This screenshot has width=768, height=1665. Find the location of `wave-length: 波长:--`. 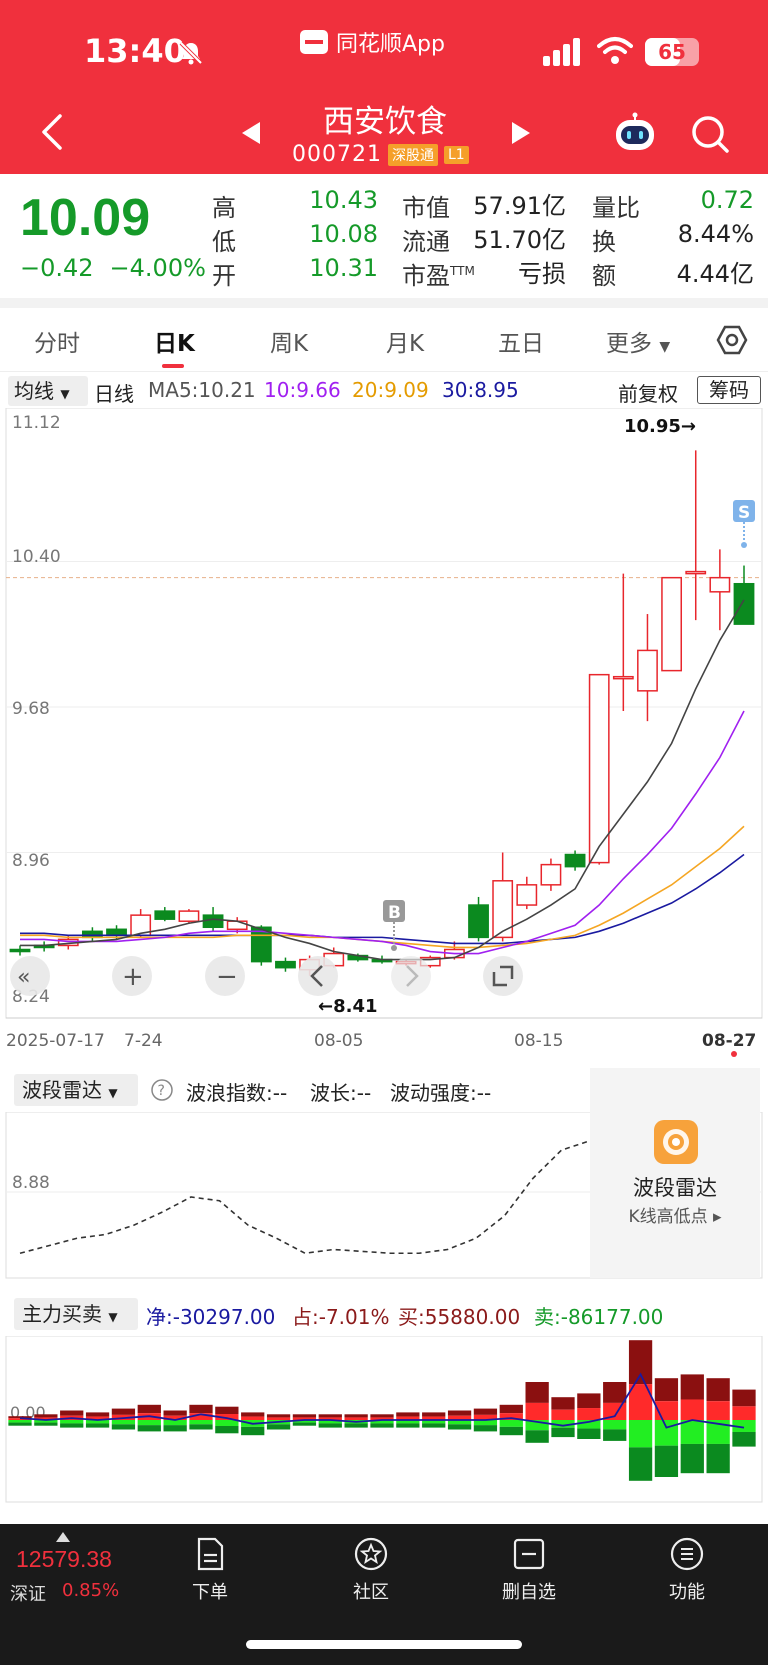

wave-length: 波长:-- is located at coordinates (341, 1093).